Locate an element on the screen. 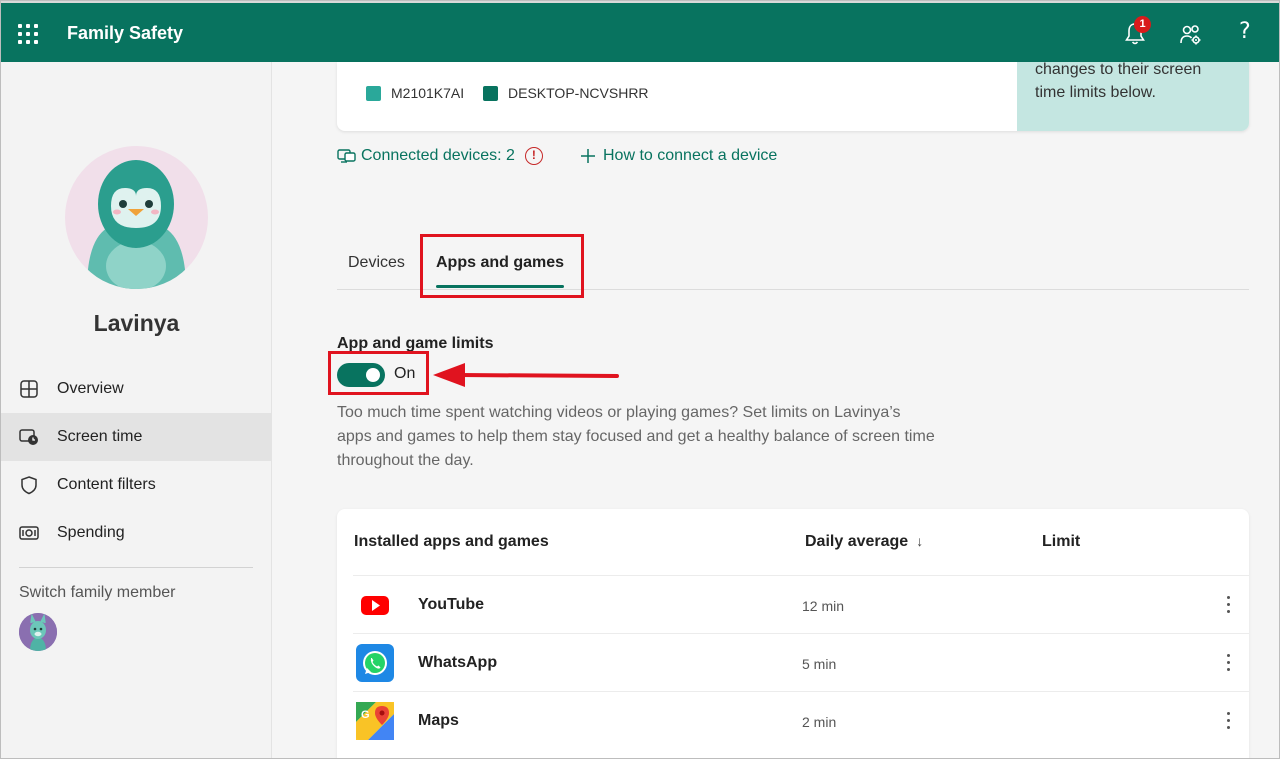 This screenshot has height=759, width=1280. nav-spending-label: Spending is located at coordinates (91, 532).